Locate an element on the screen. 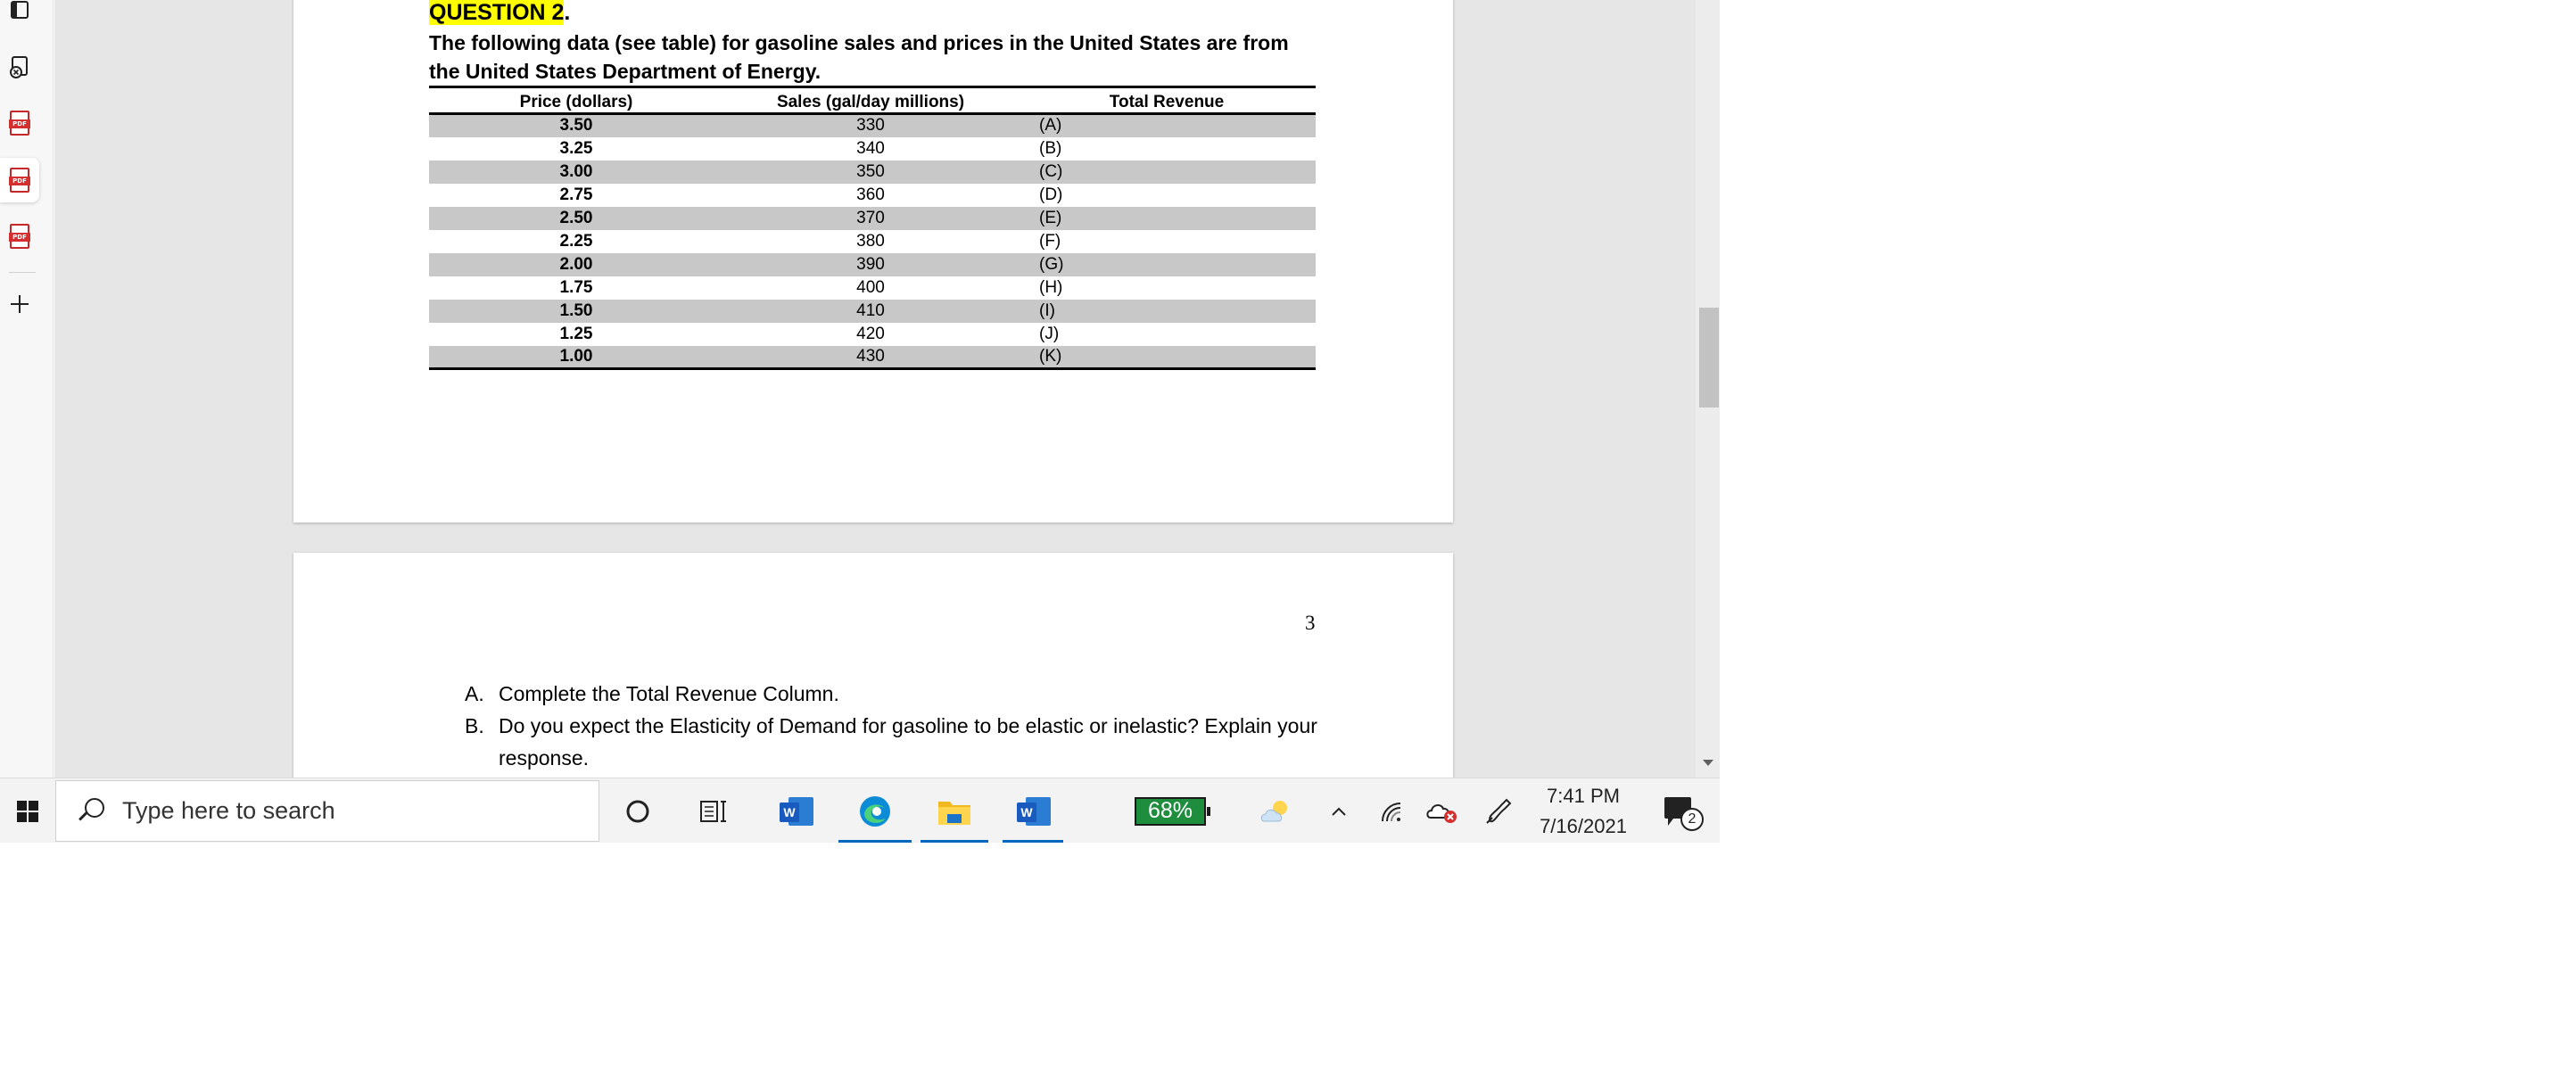 The height and width of the screenshot is (1070, 2576). cortana-button is located at coordinates (637, 810).